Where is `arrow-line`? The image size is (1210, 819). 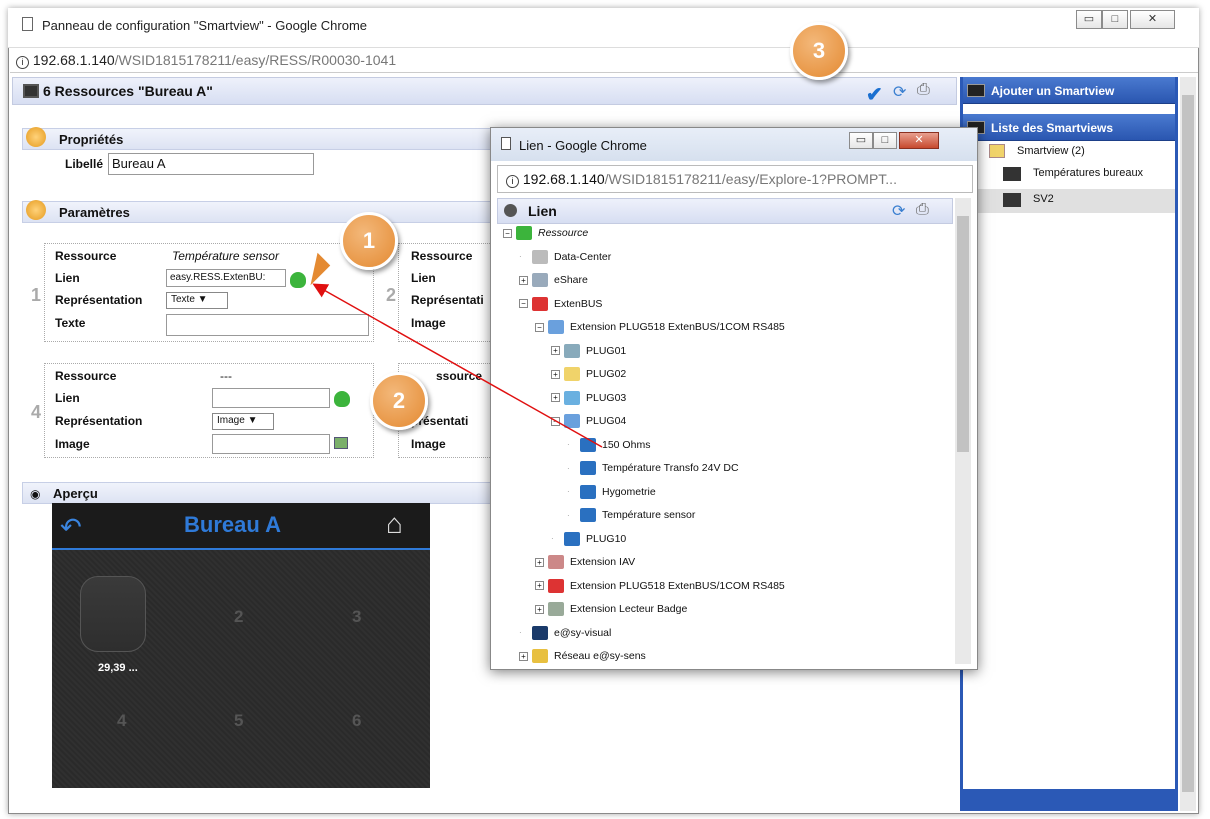 arrow-line is located at coordinates (457, 365).